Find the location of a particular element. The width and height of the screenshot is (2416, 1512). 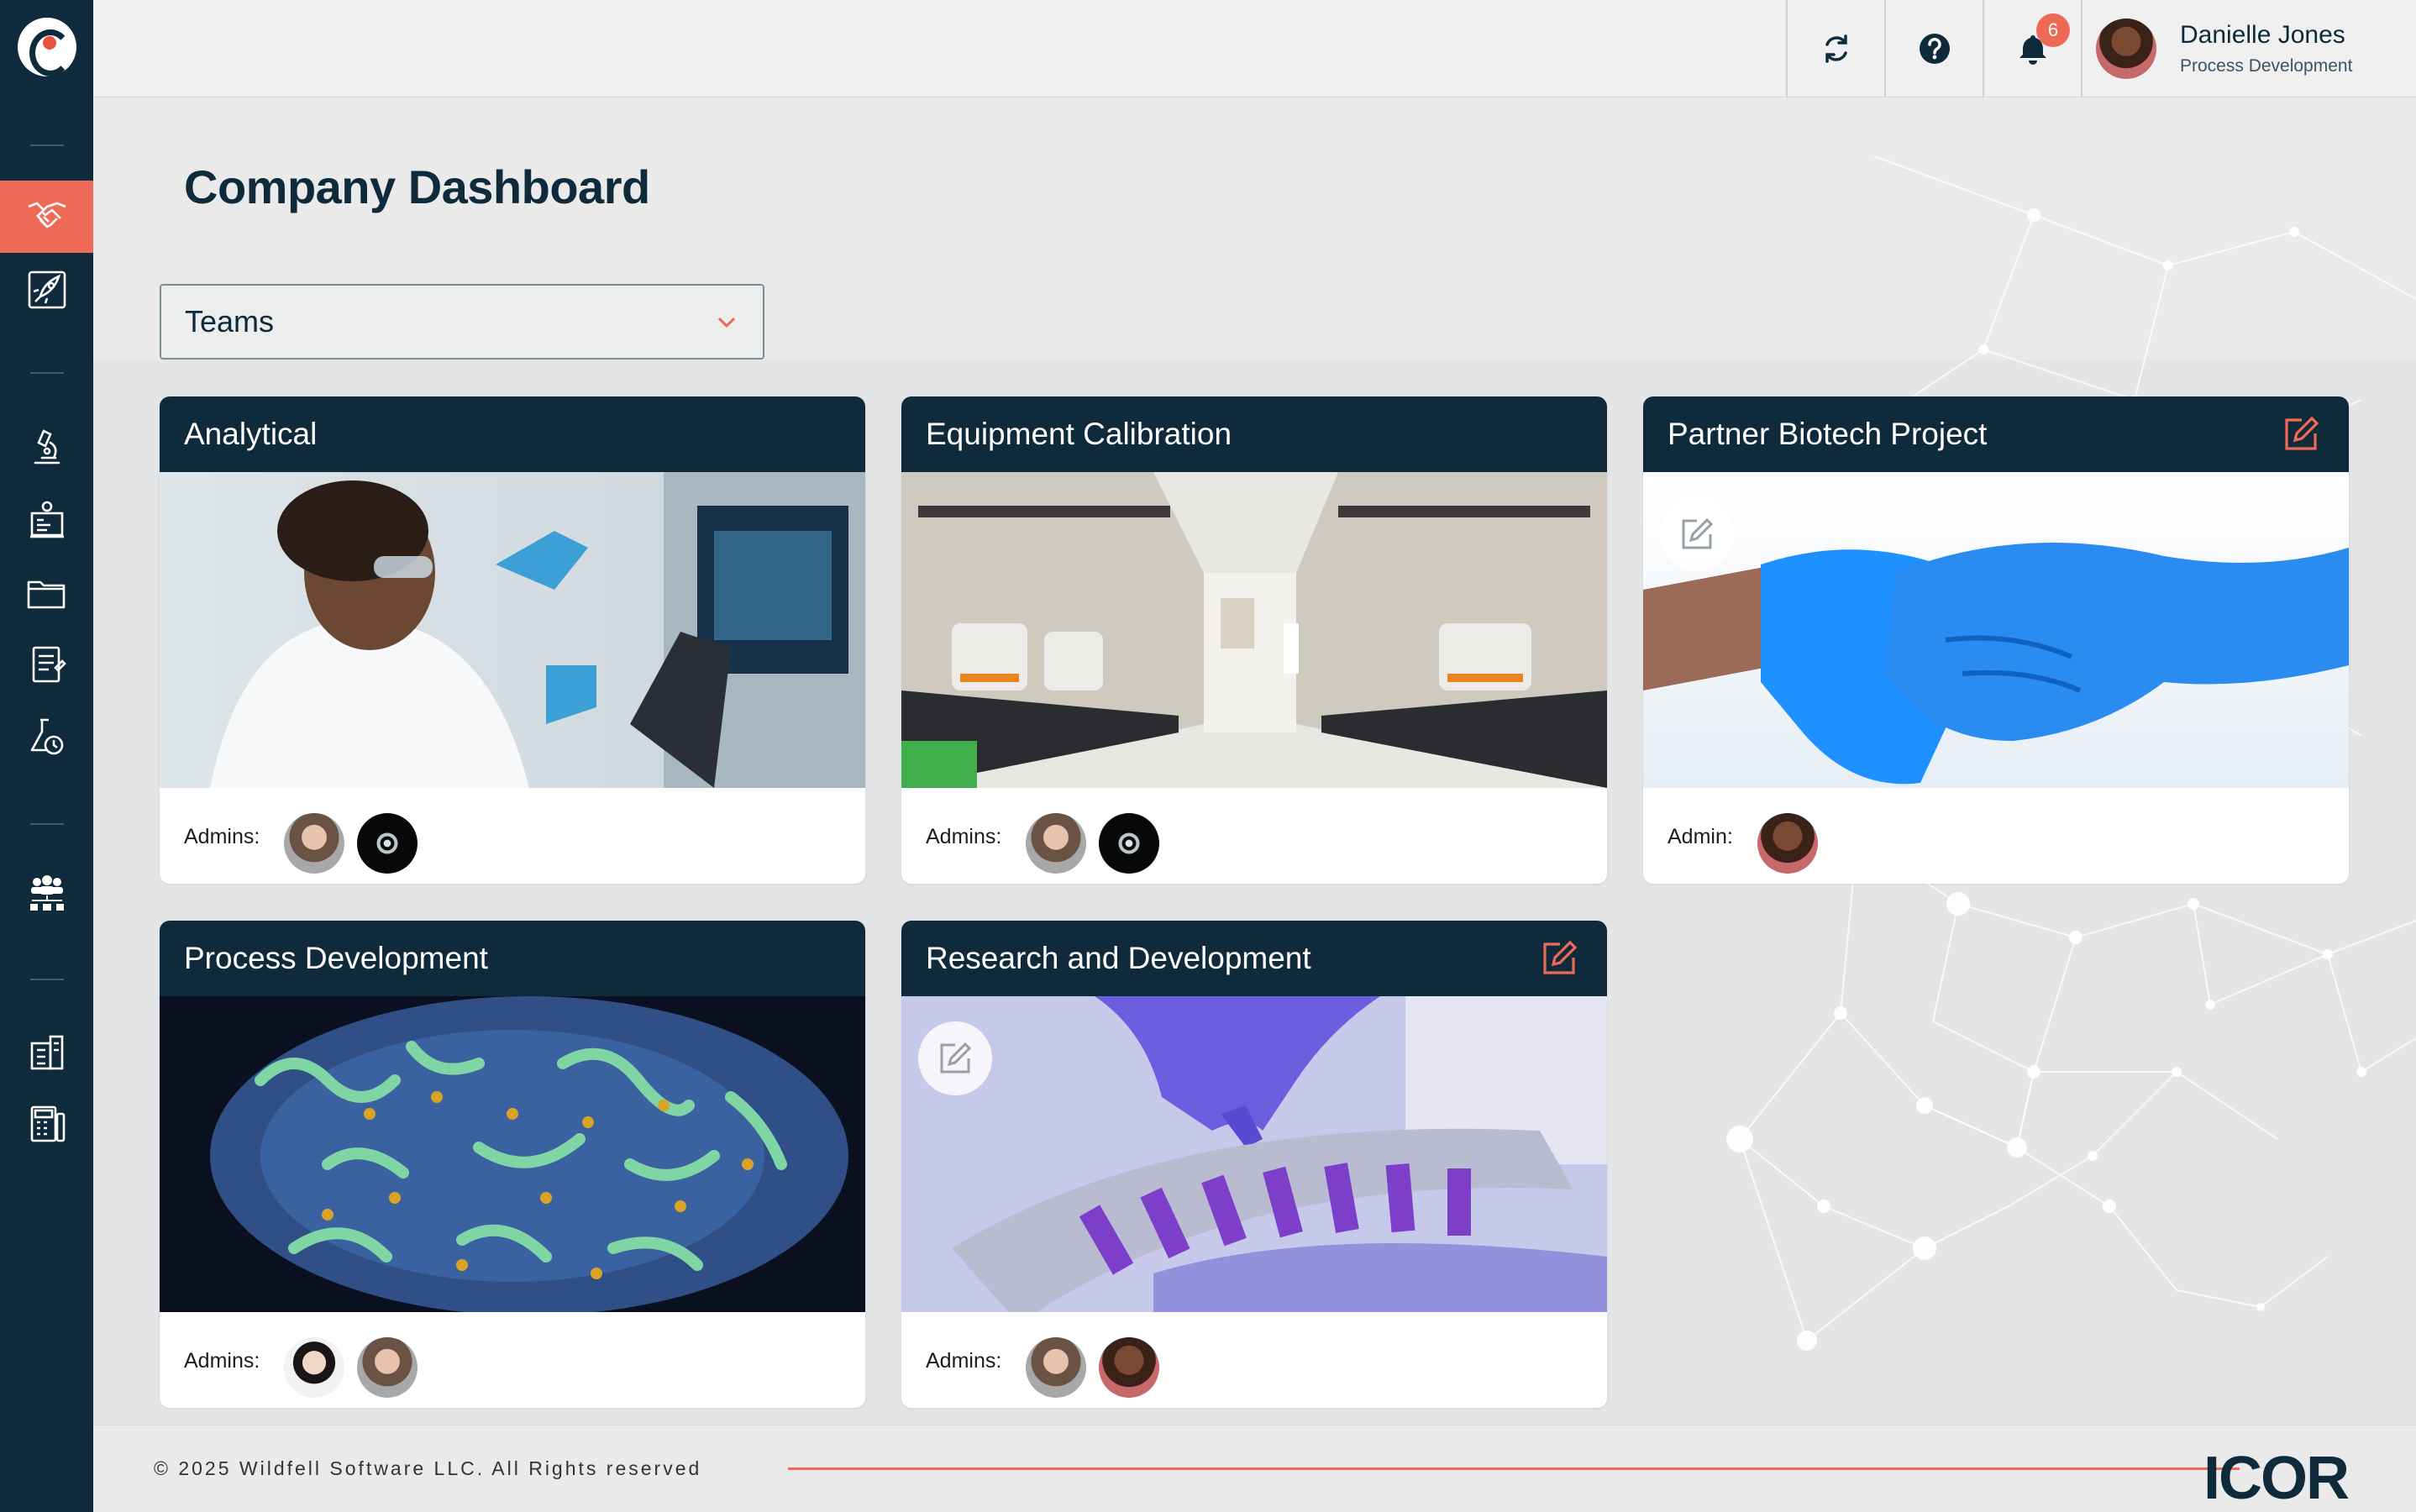

sidebar-item-projects is located at coordinates (46, 290).